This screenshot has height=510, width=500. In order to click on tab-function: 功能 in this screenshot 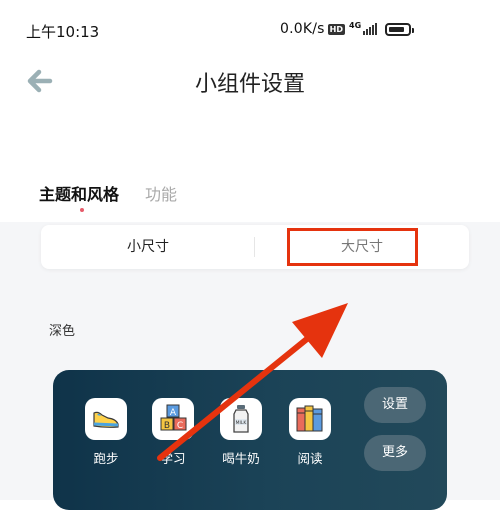, I will do `click(161, 193)`.